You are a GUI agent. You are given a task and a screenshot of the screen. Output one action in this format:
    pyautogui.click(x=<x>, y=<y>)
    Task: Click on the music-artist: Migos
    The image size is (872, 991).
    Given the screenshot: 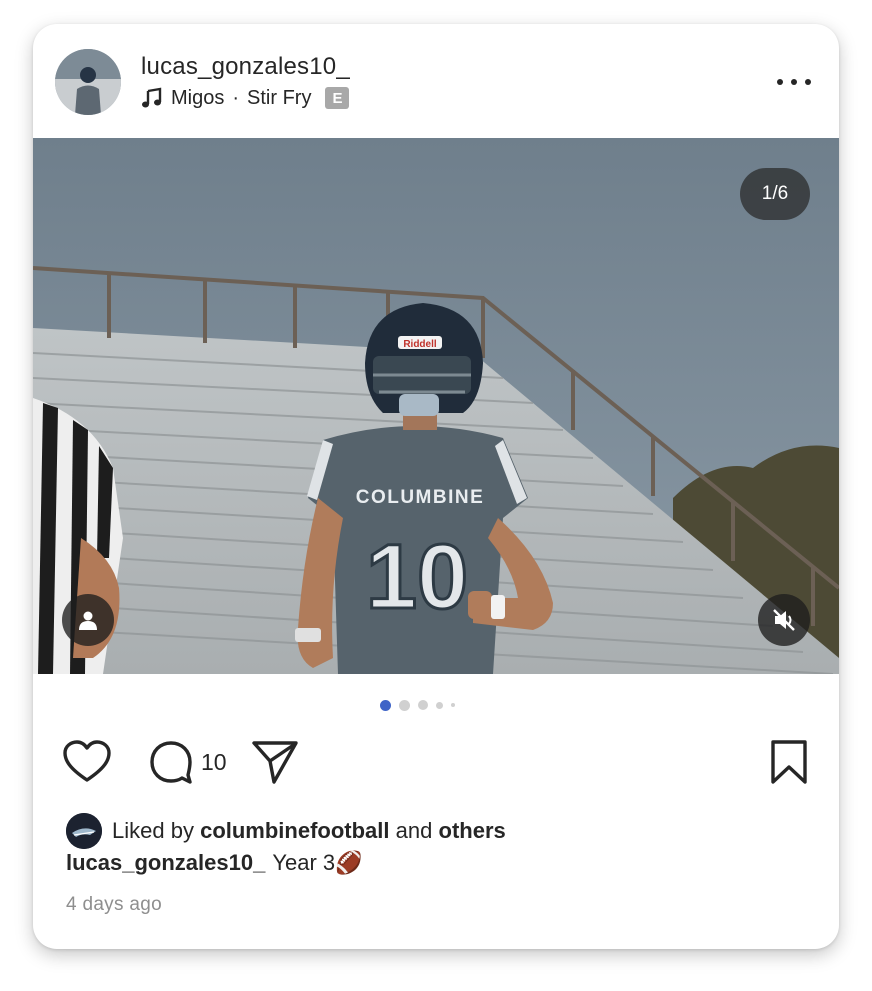 What is the action you would take?
    pyautogui.click(x=198, y=97)
    